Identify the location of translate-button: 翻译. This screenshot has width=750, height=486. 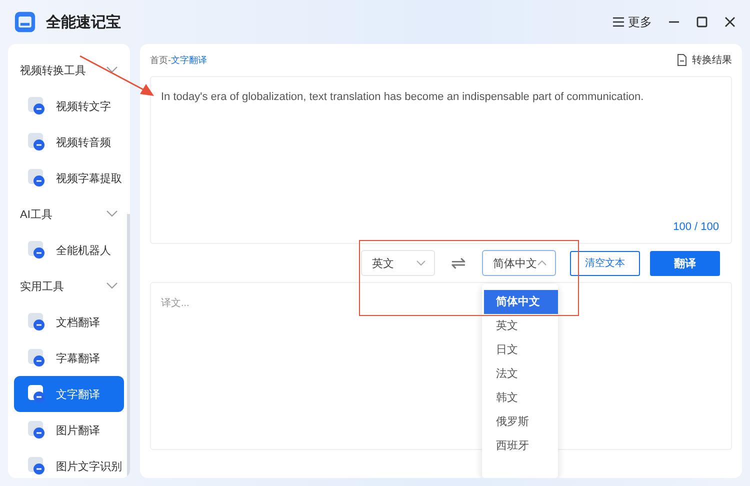
(685, 263).